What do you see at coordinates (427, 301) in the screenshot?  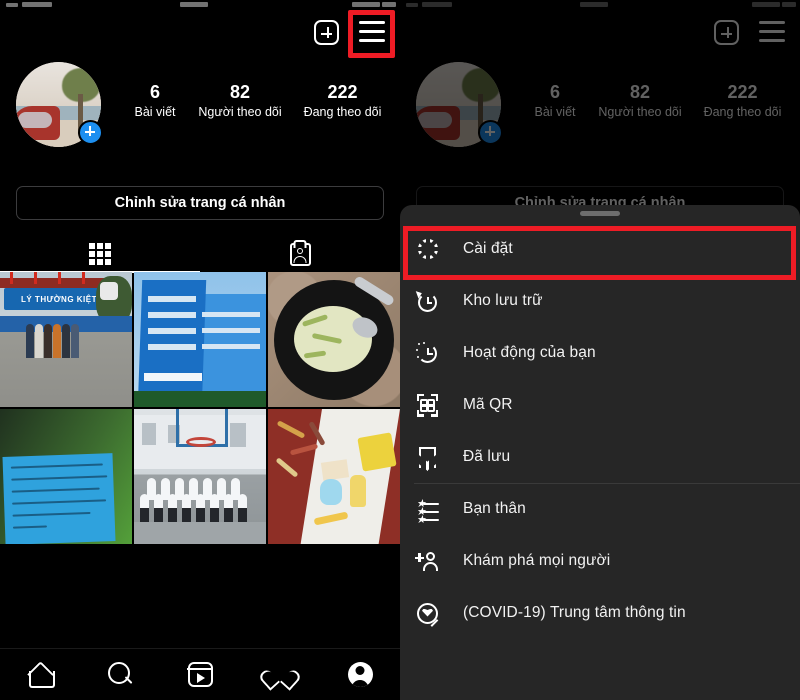 I see `archive-clock-icon` at bounding box center [427, 301].